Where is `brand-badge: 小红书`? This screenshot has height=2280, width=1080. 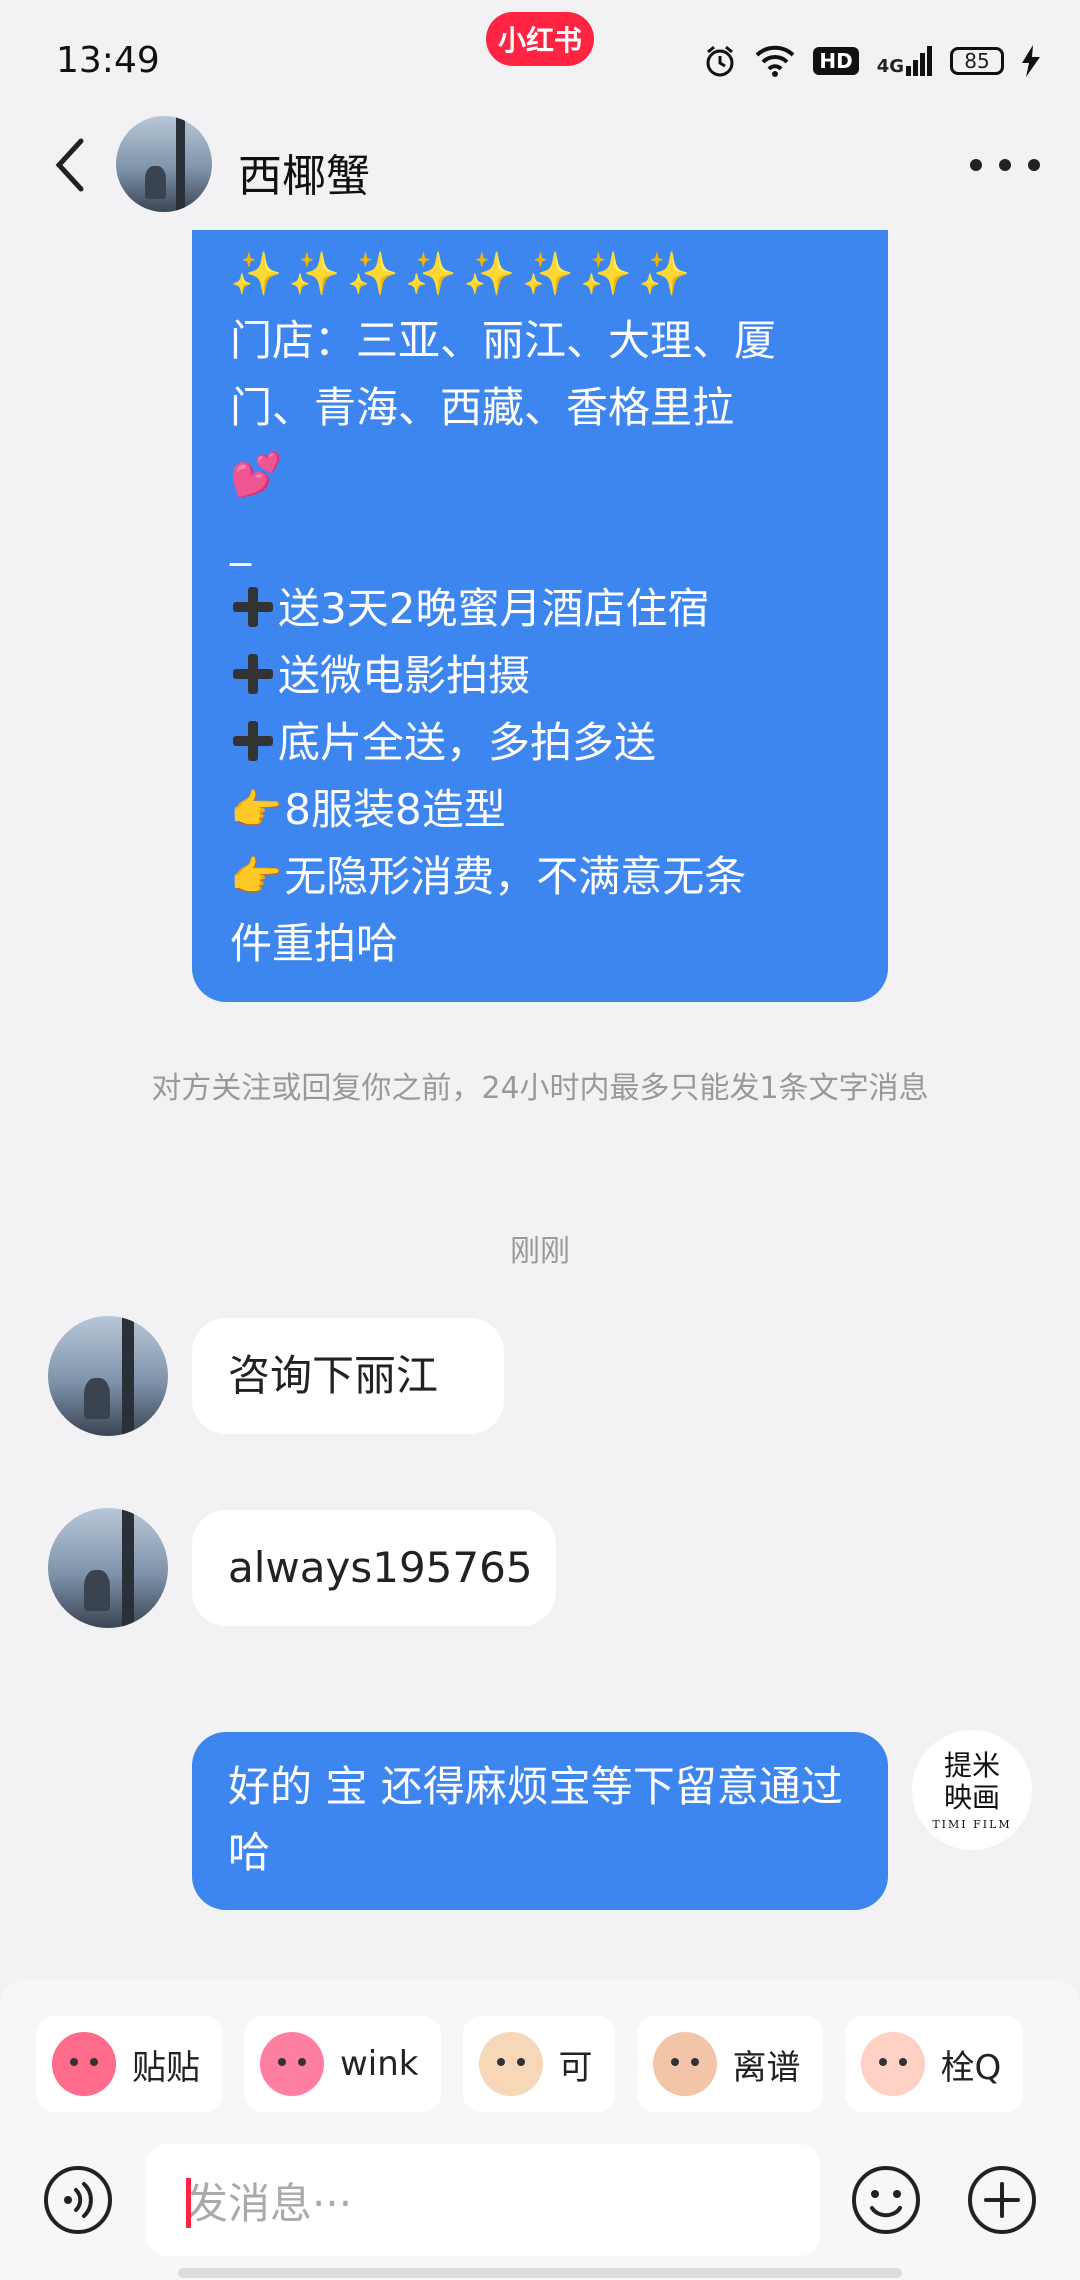
brand-badge: 小红书 is located at coordinates (540, 39).